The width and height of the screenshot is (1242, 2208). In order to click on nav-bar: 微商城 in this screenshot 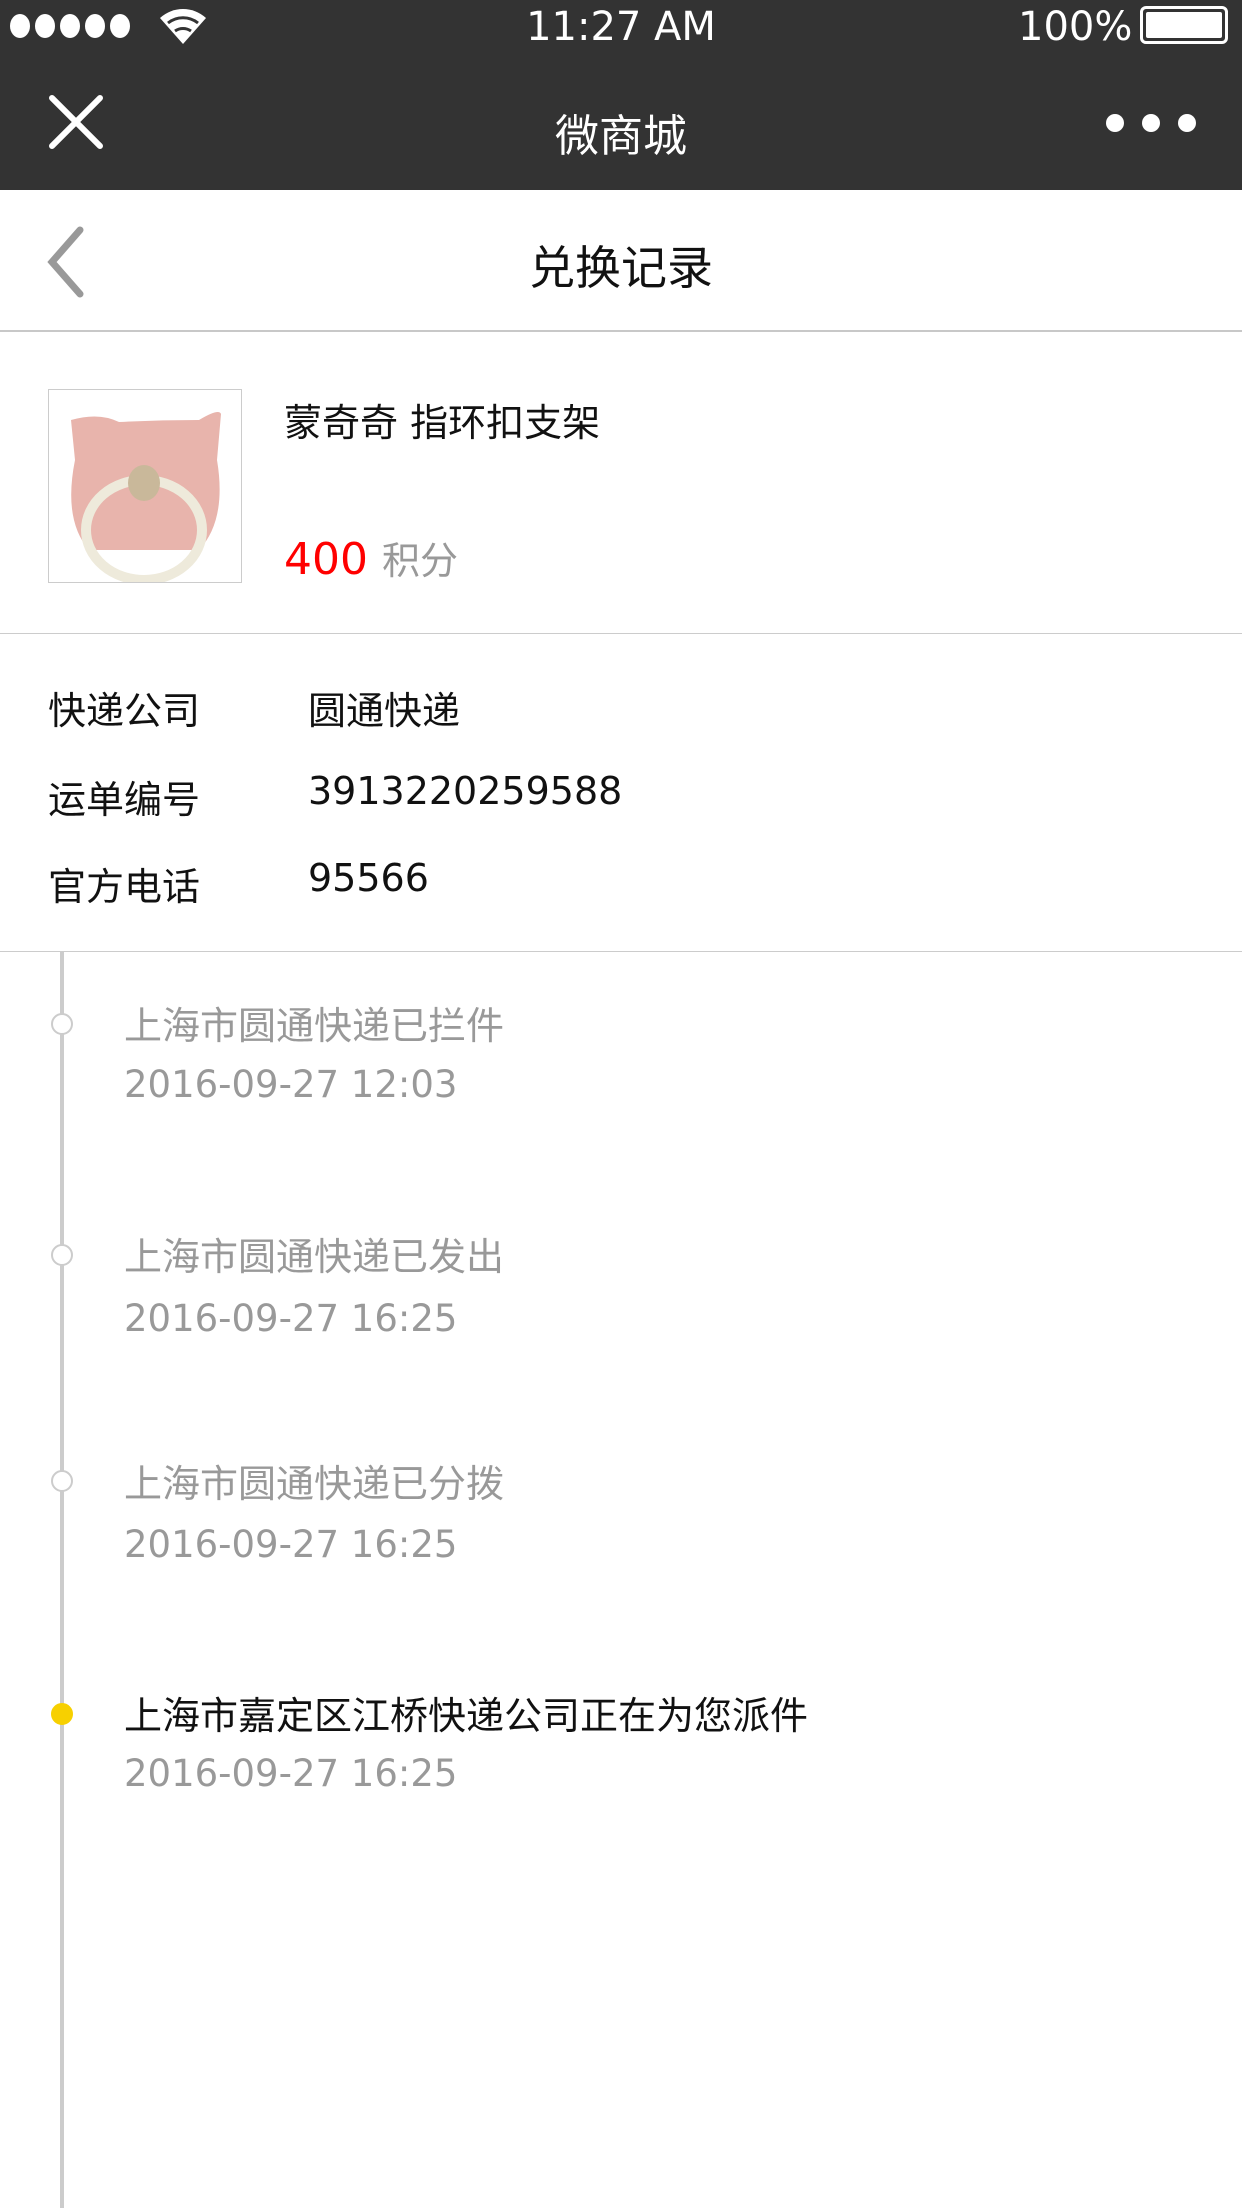, I will do `click(621, 122)`.